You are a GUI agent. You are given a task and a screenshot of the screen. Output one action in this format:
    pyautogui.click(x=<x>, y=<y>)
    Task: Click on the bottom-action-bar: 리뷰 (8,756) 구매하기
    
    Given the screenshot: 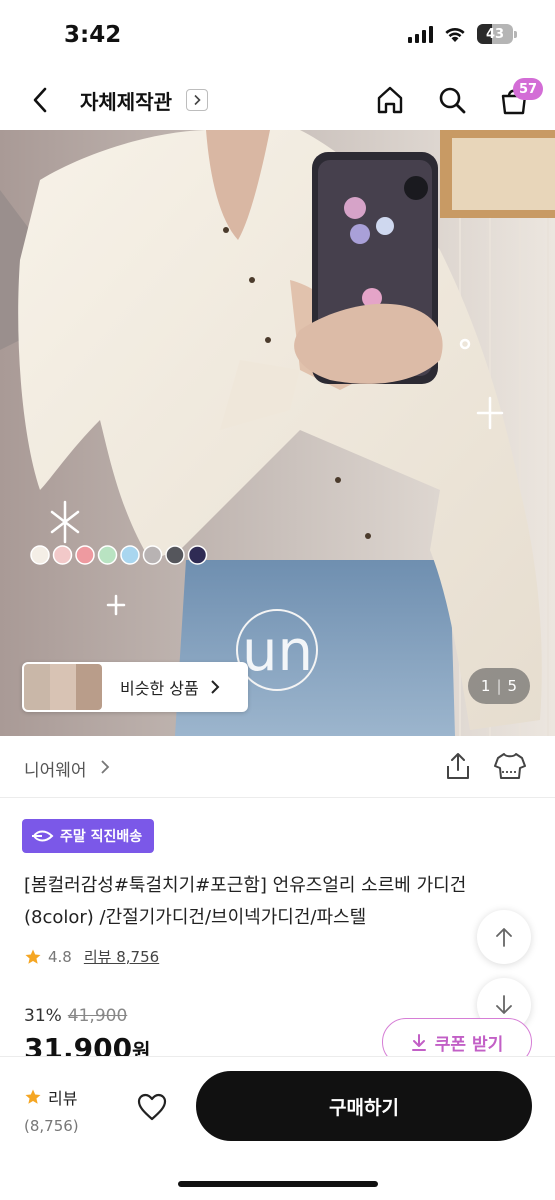 What is the action you would take?
    pyautogui.click(x=277, y=1128)
    